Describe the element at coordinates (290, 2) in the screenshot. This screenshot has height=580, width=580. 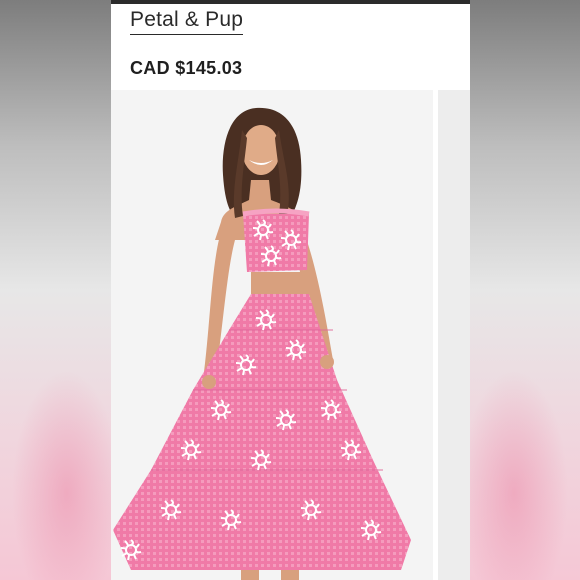
I see `card-top-border` at that location.